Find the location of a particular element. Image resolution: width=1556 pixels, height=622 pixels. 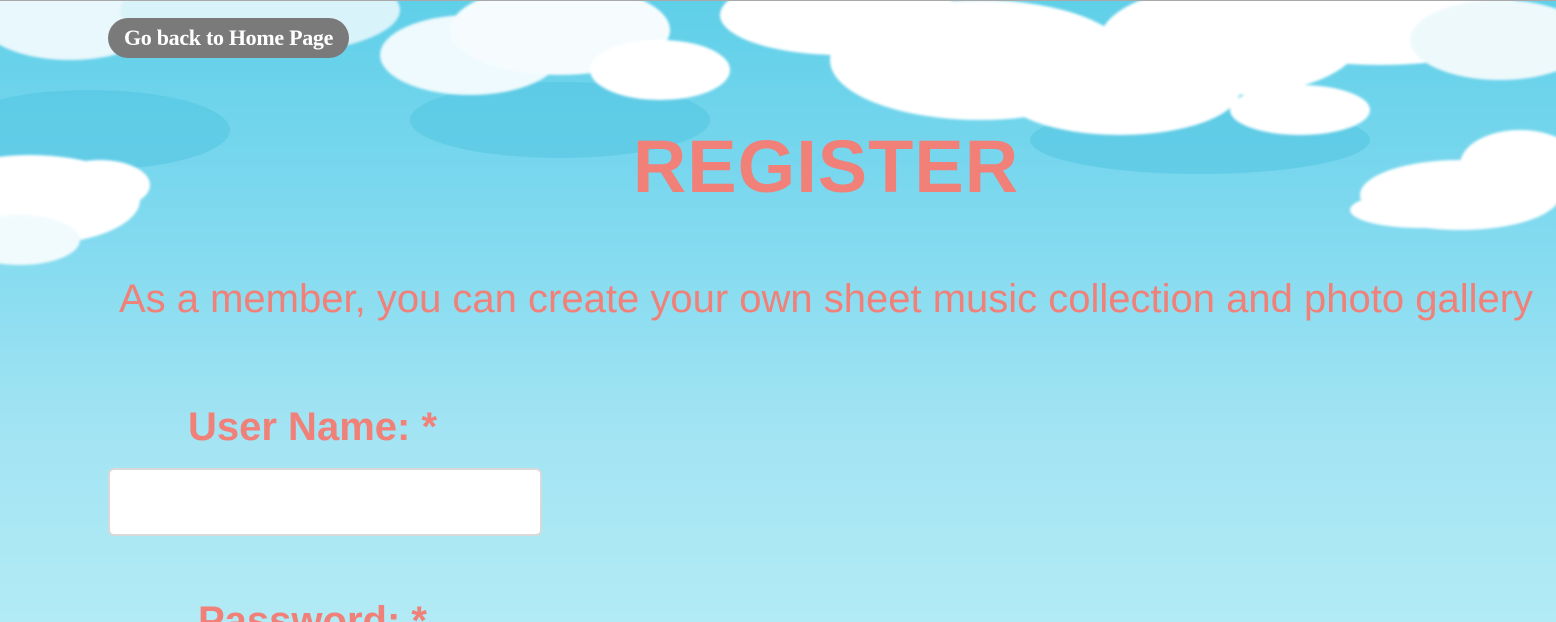

back-to-home-button: Go back to Home Page is located at coordinates (229, 38).